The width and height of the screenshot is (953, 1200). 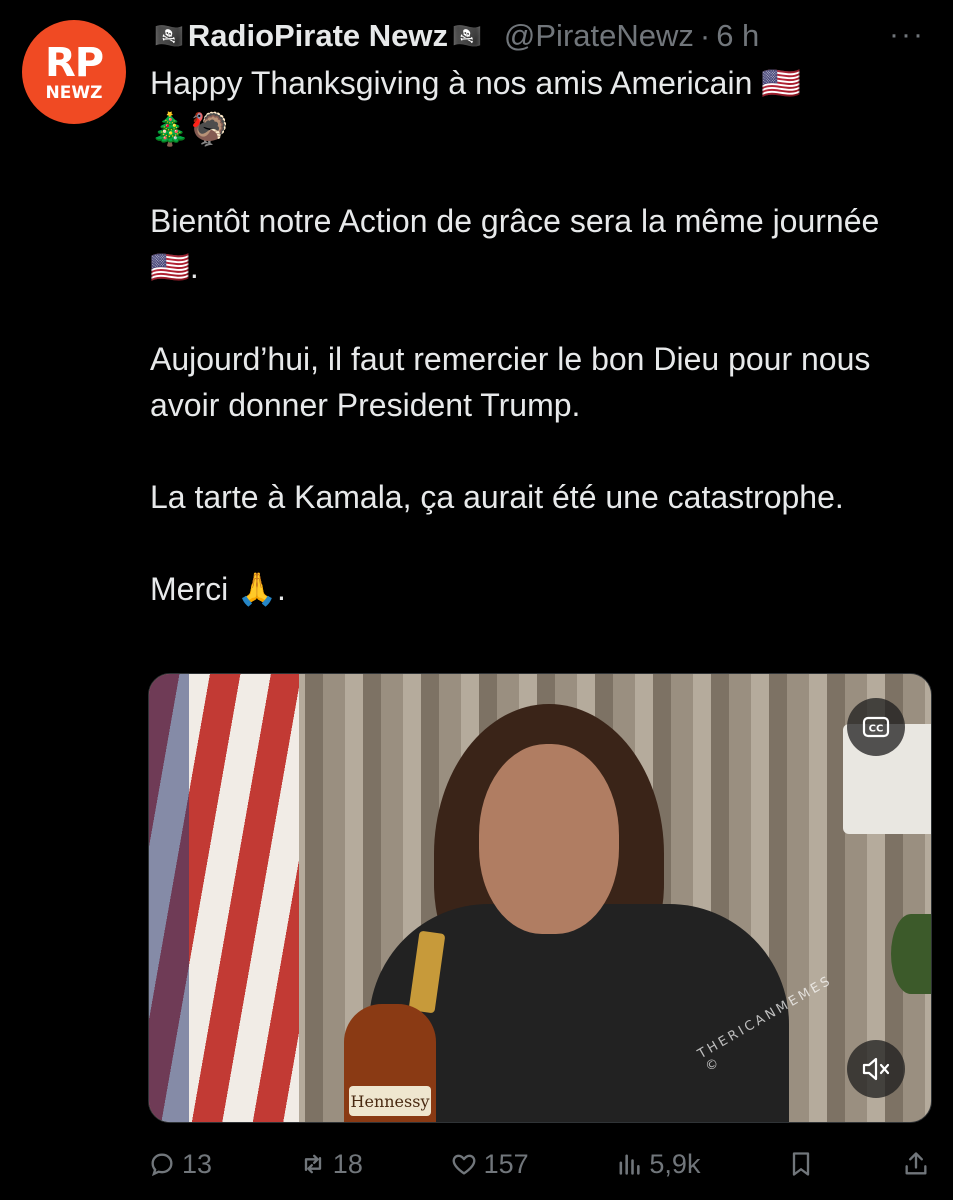 What do you see at coordinates (907, 35) in the screenshot?
I see `more-options-icon: ···` at bounding box center [907, 35].